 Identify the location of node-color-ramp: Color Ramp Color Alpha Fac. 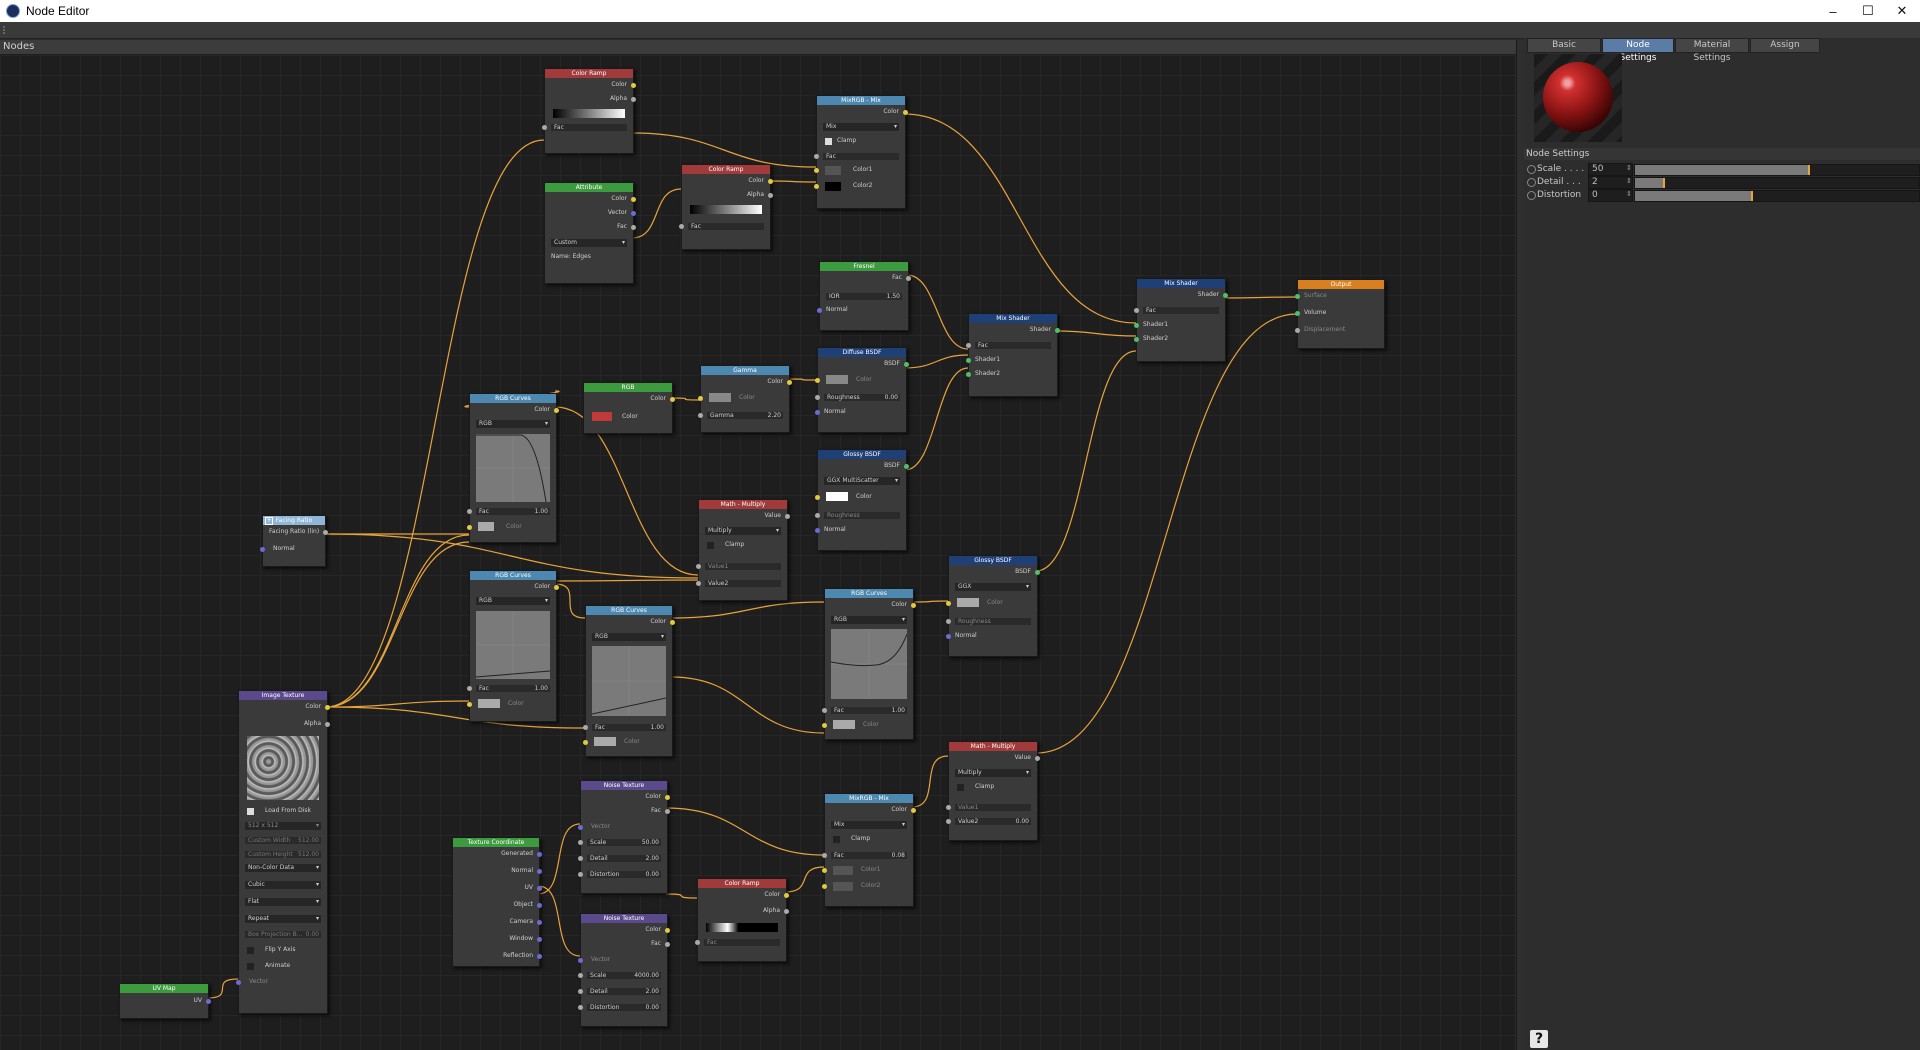
(589, 111).